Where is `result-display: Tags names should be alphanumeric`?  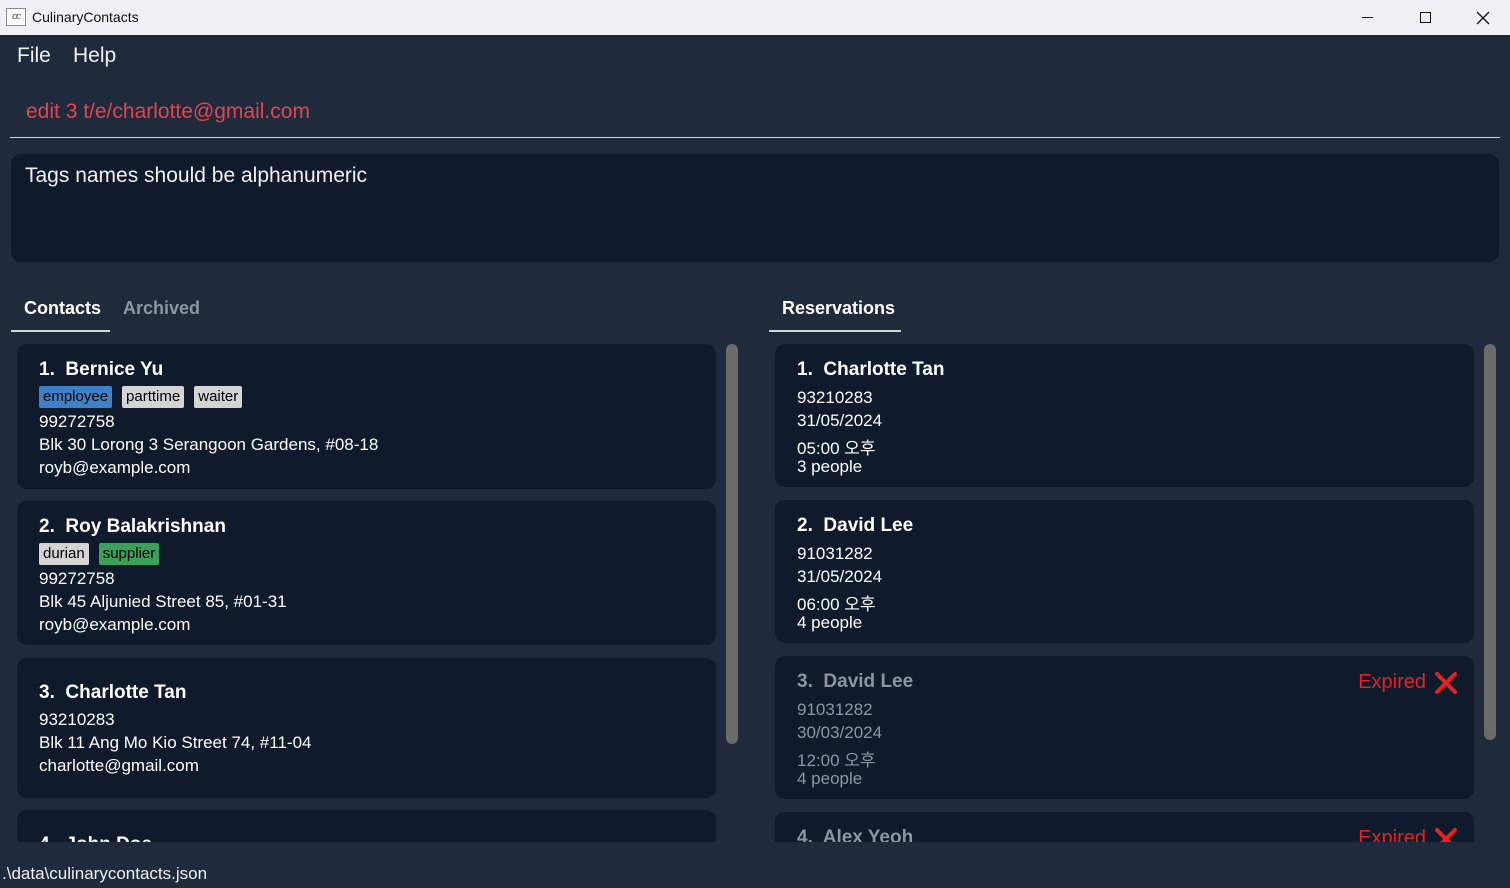
result-display: Tags names should be alphanumeric is located at coordinates (755, 208).